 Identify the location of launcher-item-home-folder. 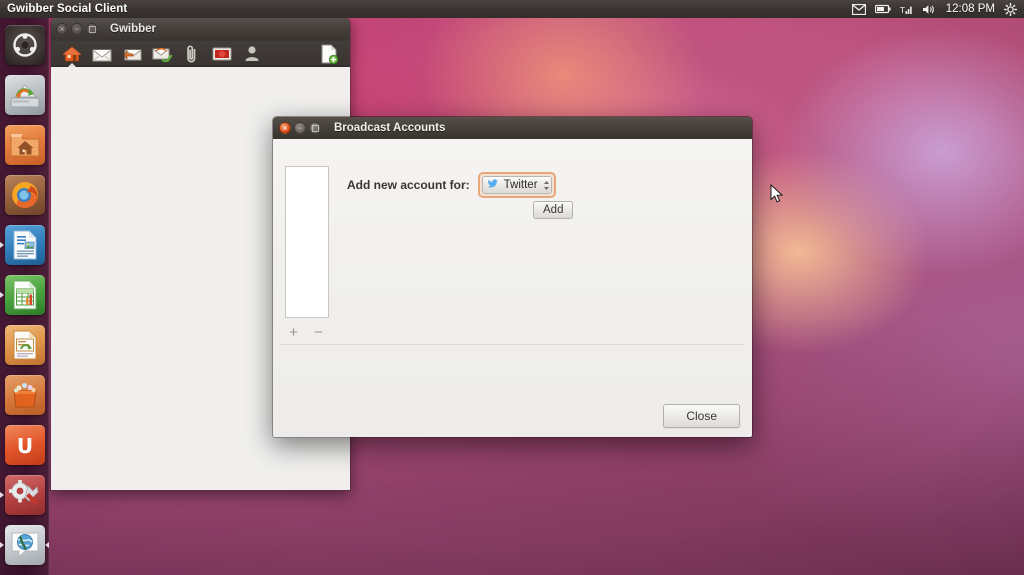
(24, 145).